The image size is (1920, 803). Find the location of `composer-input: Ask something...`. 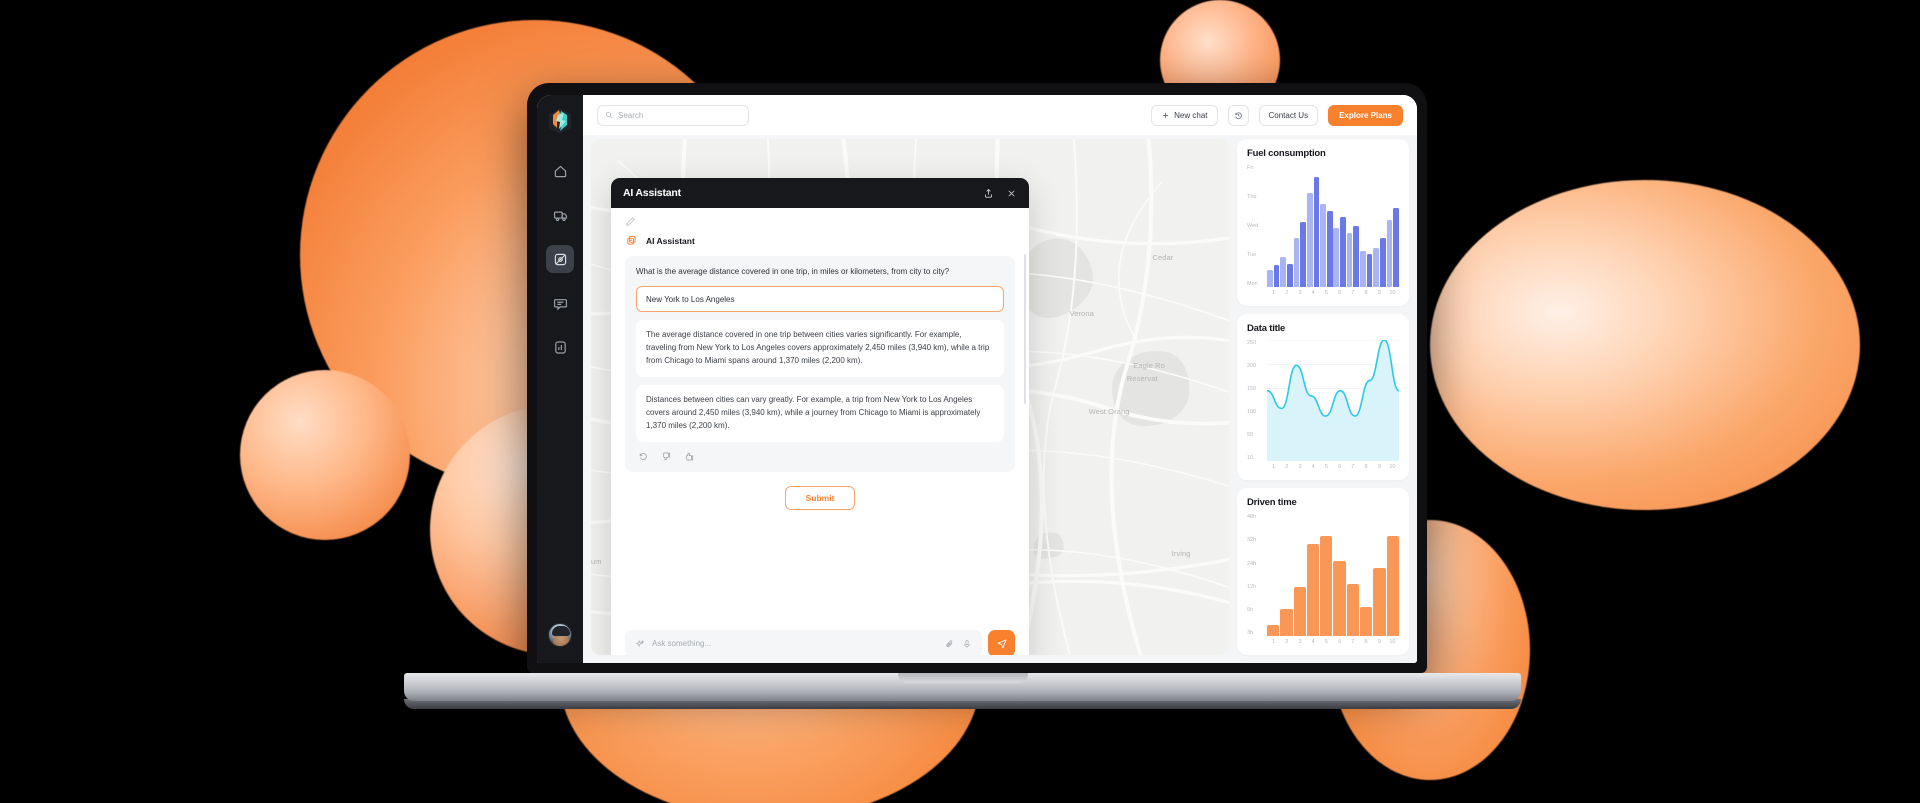

composer-input: Ask something... is located at coordinates (803, 642).